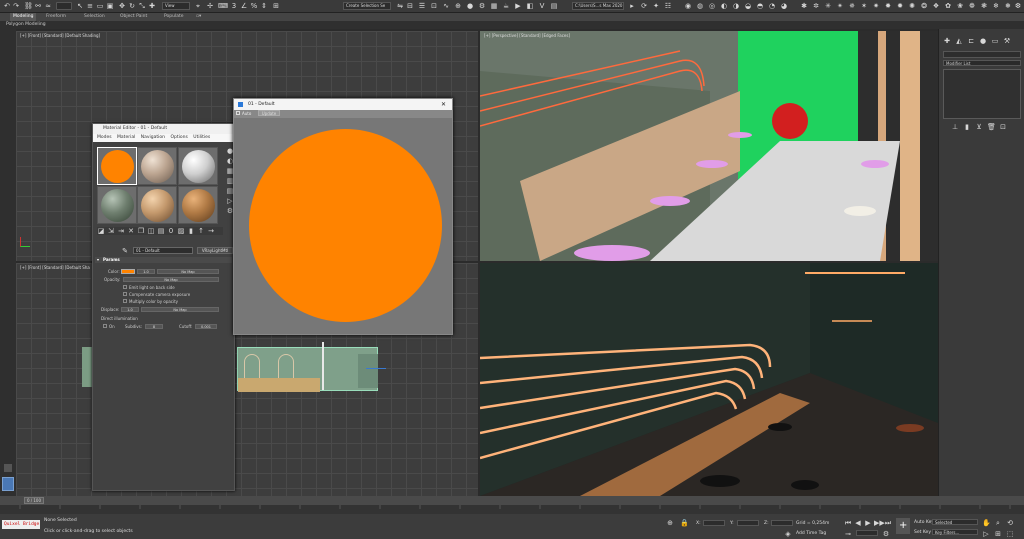  What do you see at coordinates (782, 523) in the screenshot?
I see `z-coordinate-field` at bounding box center [782, 523].